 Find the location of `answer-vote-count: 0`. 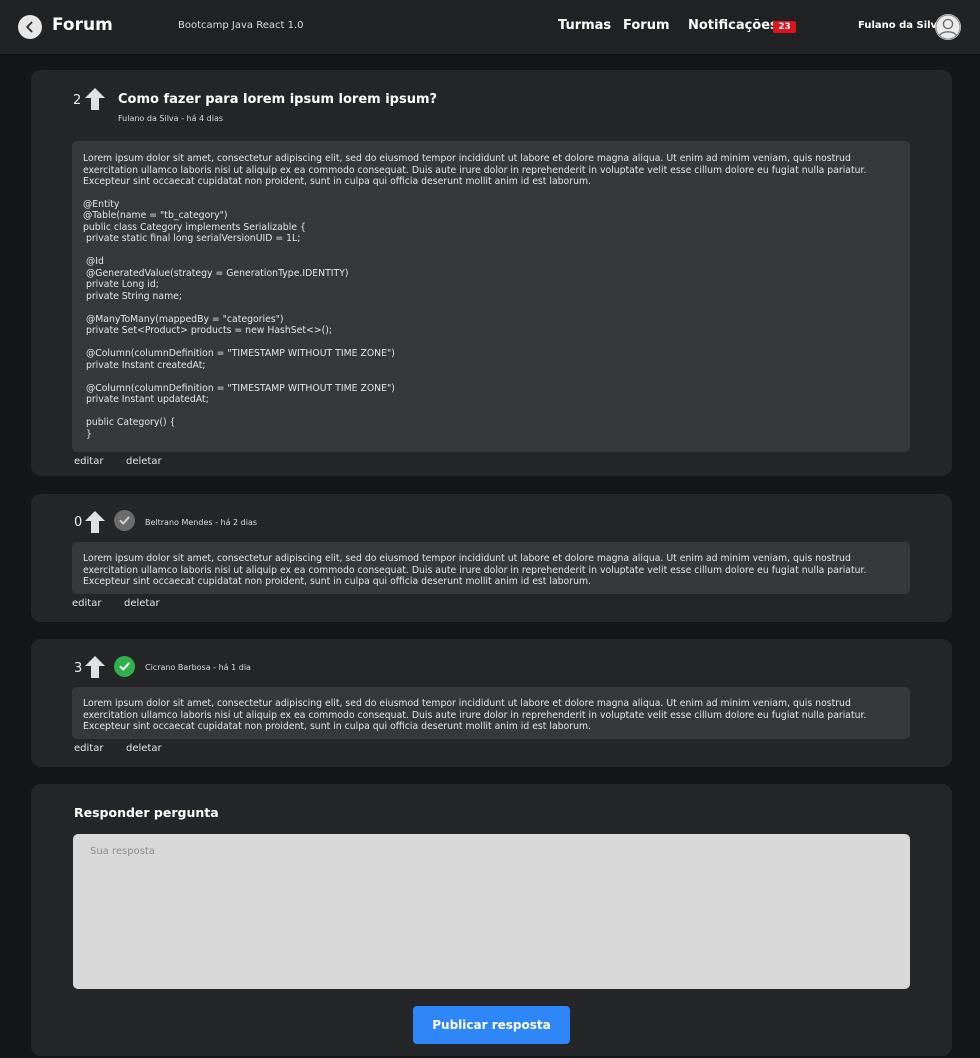

answer-vote-count: 0 is located at coordinates (78, 522).